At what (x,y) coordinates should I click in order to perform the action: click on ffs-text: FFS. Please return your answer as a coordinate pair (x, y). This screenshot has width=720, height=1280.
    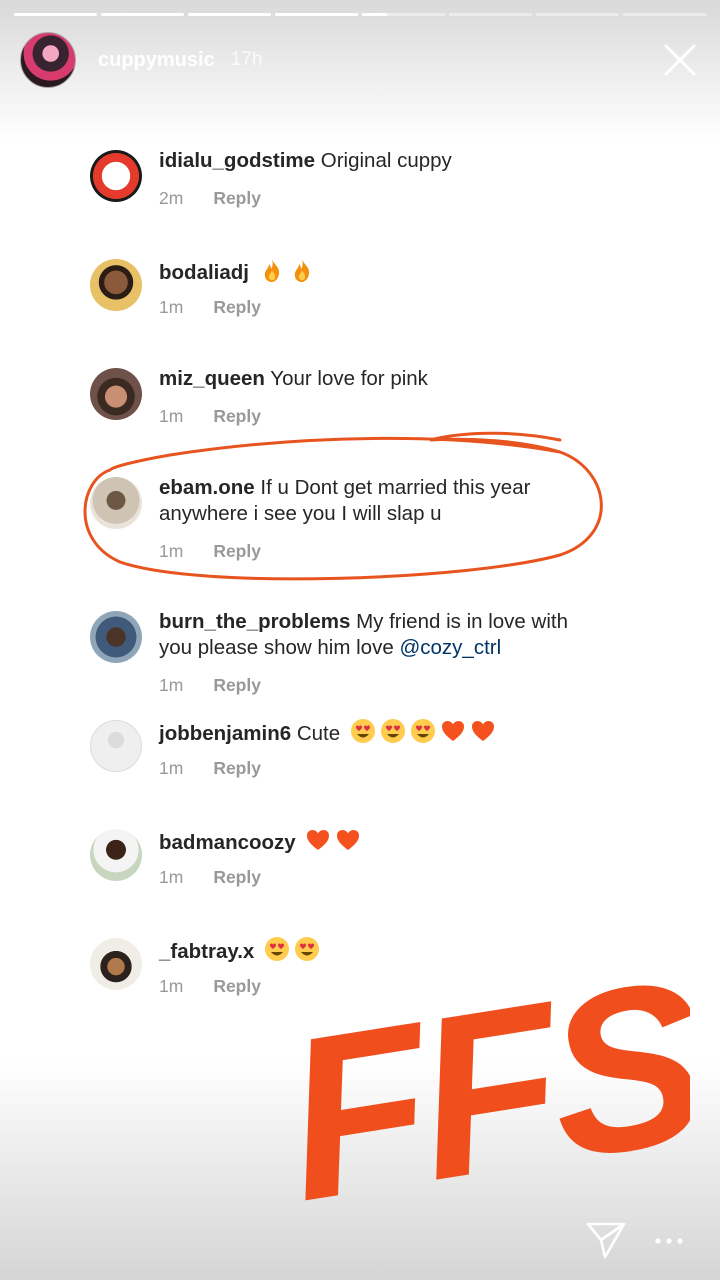
    Looking at the image, I should click on (490, 1080).